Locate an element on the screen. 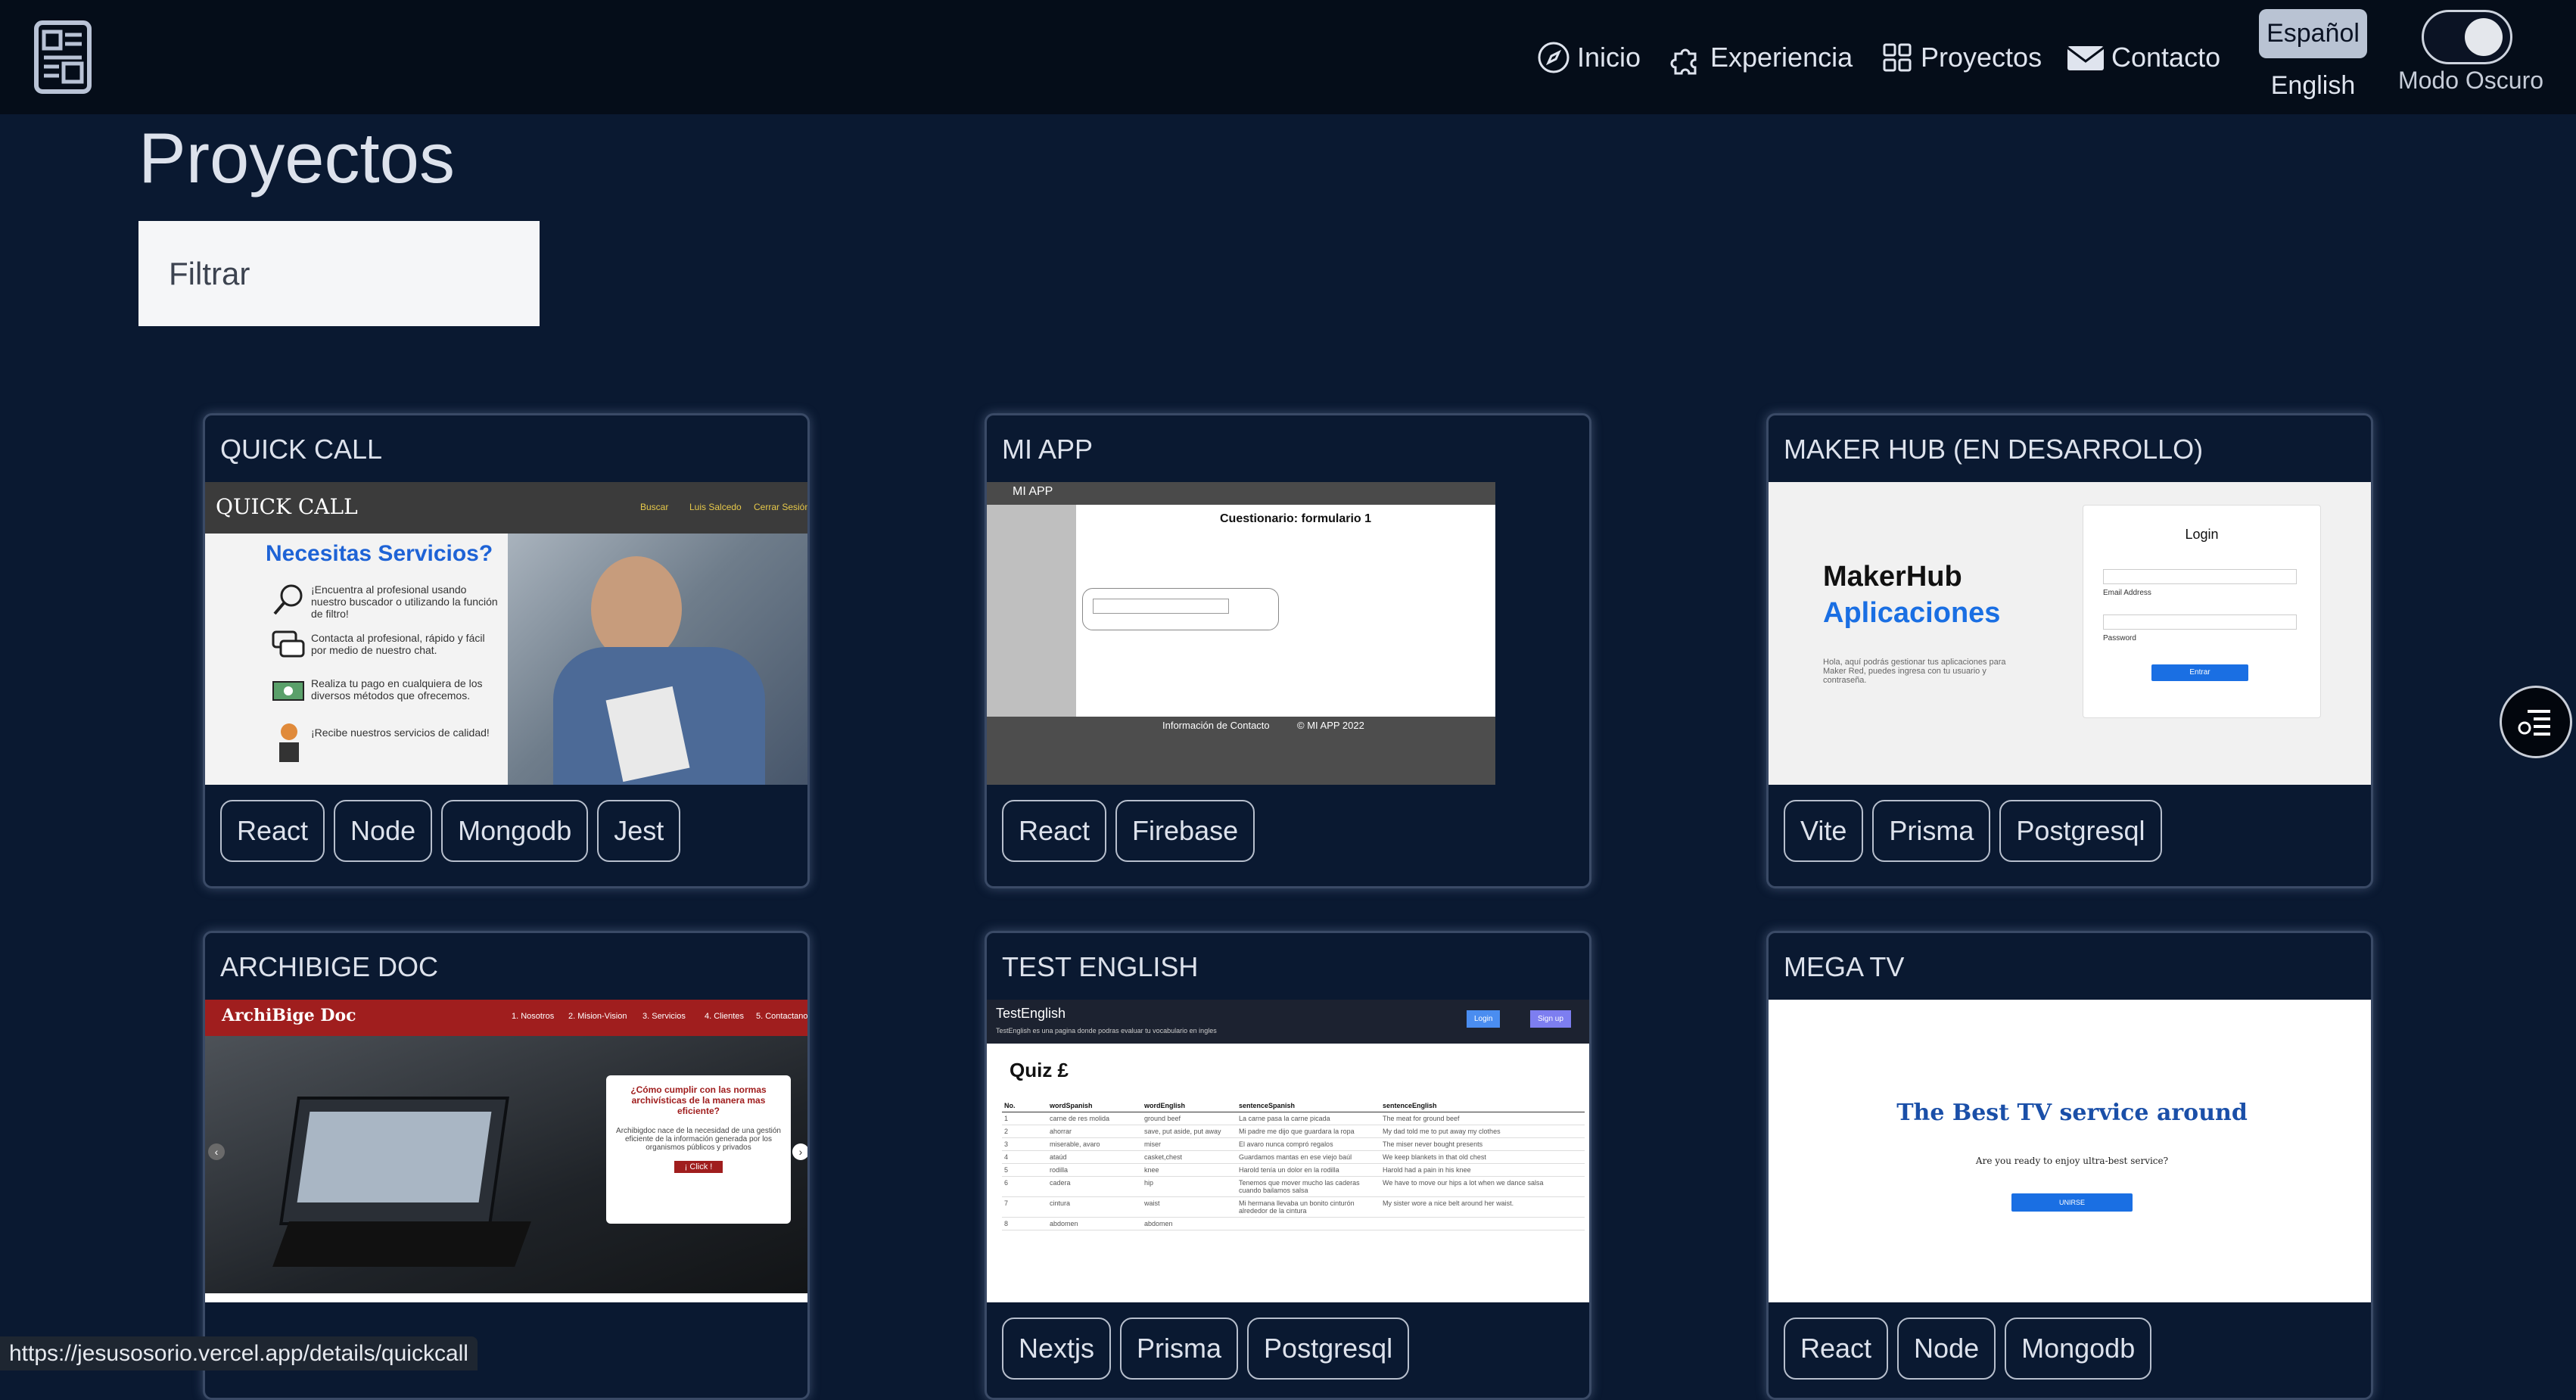 The image size is (2576, 1400). nav-inicio: Inicio is located at coordinates (1589, 58).